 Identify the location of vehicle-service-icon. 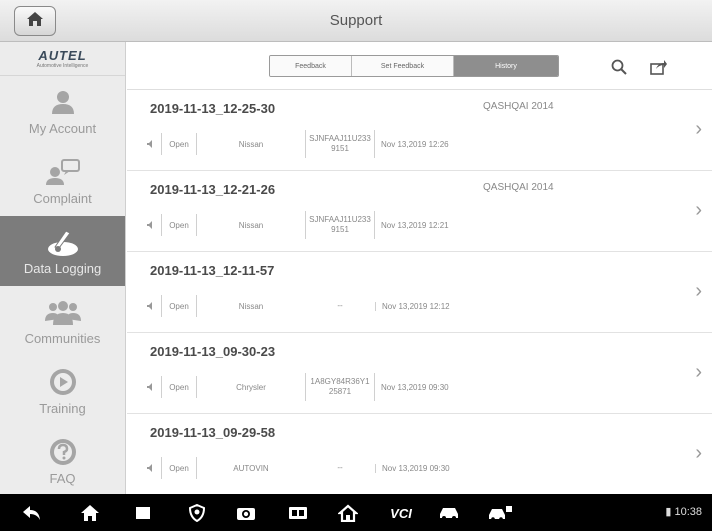
(501, 513).